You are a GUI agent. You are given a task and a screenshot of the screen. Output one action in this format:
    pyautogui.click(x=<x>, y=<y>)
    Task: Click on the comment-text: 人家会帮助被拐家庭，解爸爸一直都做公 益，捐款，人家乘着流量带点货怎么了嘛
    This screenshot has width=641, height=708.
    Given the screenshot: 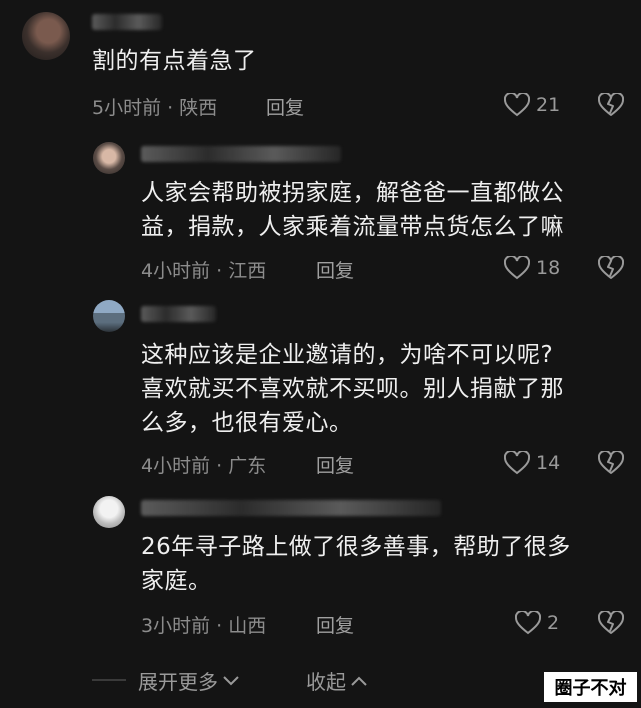 What is the action you would take?
    pyautogui.click(x=352, y=210)
    